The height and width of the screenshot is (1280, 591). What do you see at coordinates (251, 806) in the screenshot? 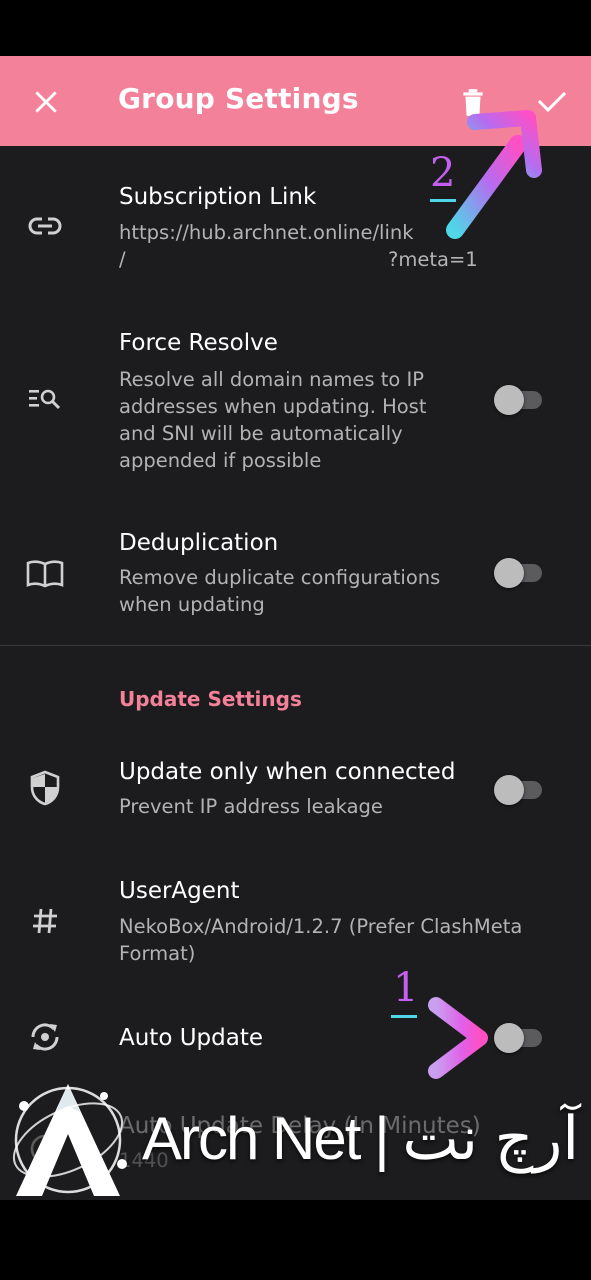
I see `pref-summary: Prevent IP address leakage` at bounding box center [251, 806].